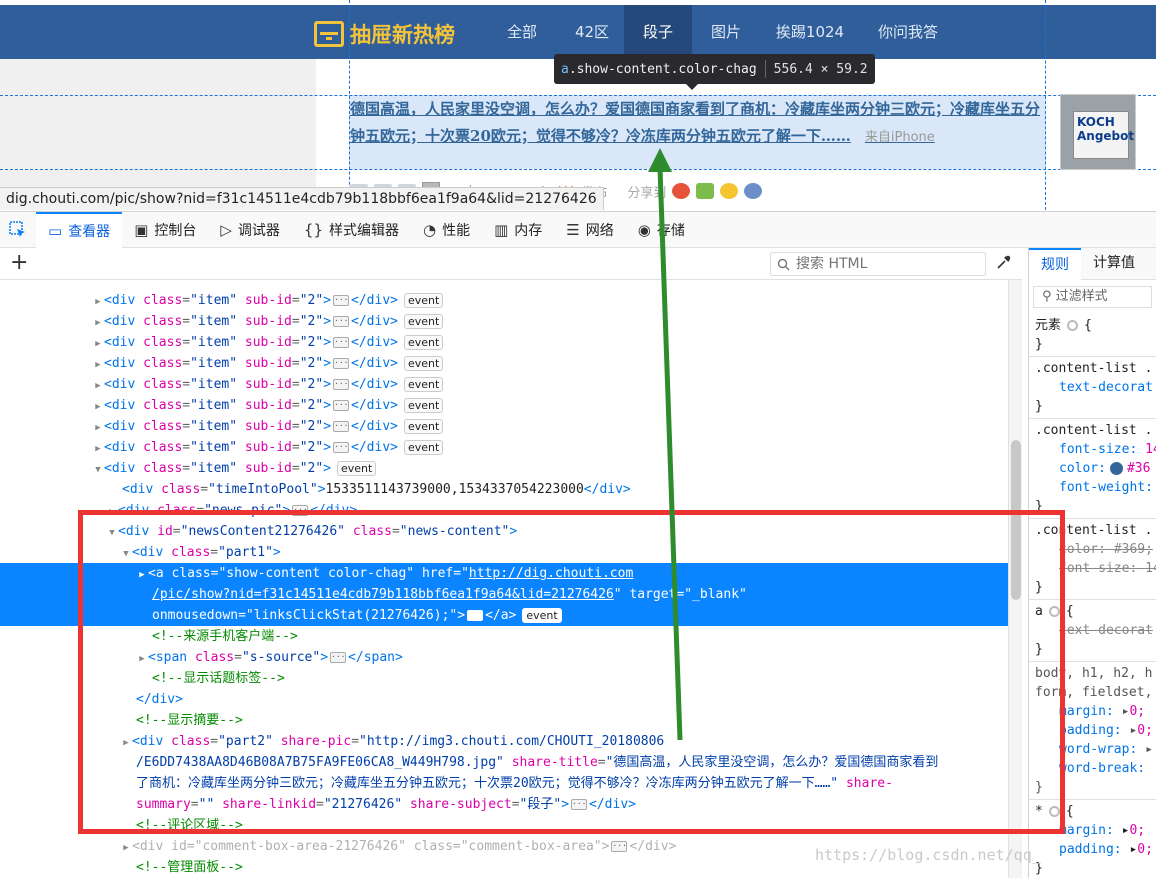  I want to click on filter-placeholder: 过滤样式, so click(1081, 296).